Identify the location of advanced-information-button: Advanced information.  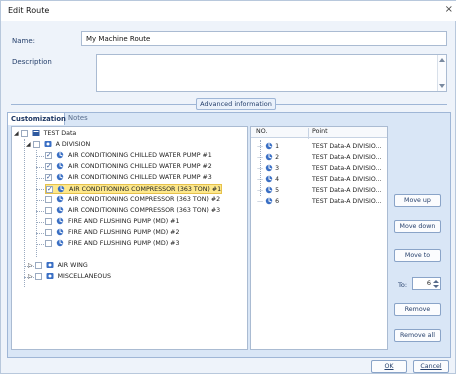
(236, 104).